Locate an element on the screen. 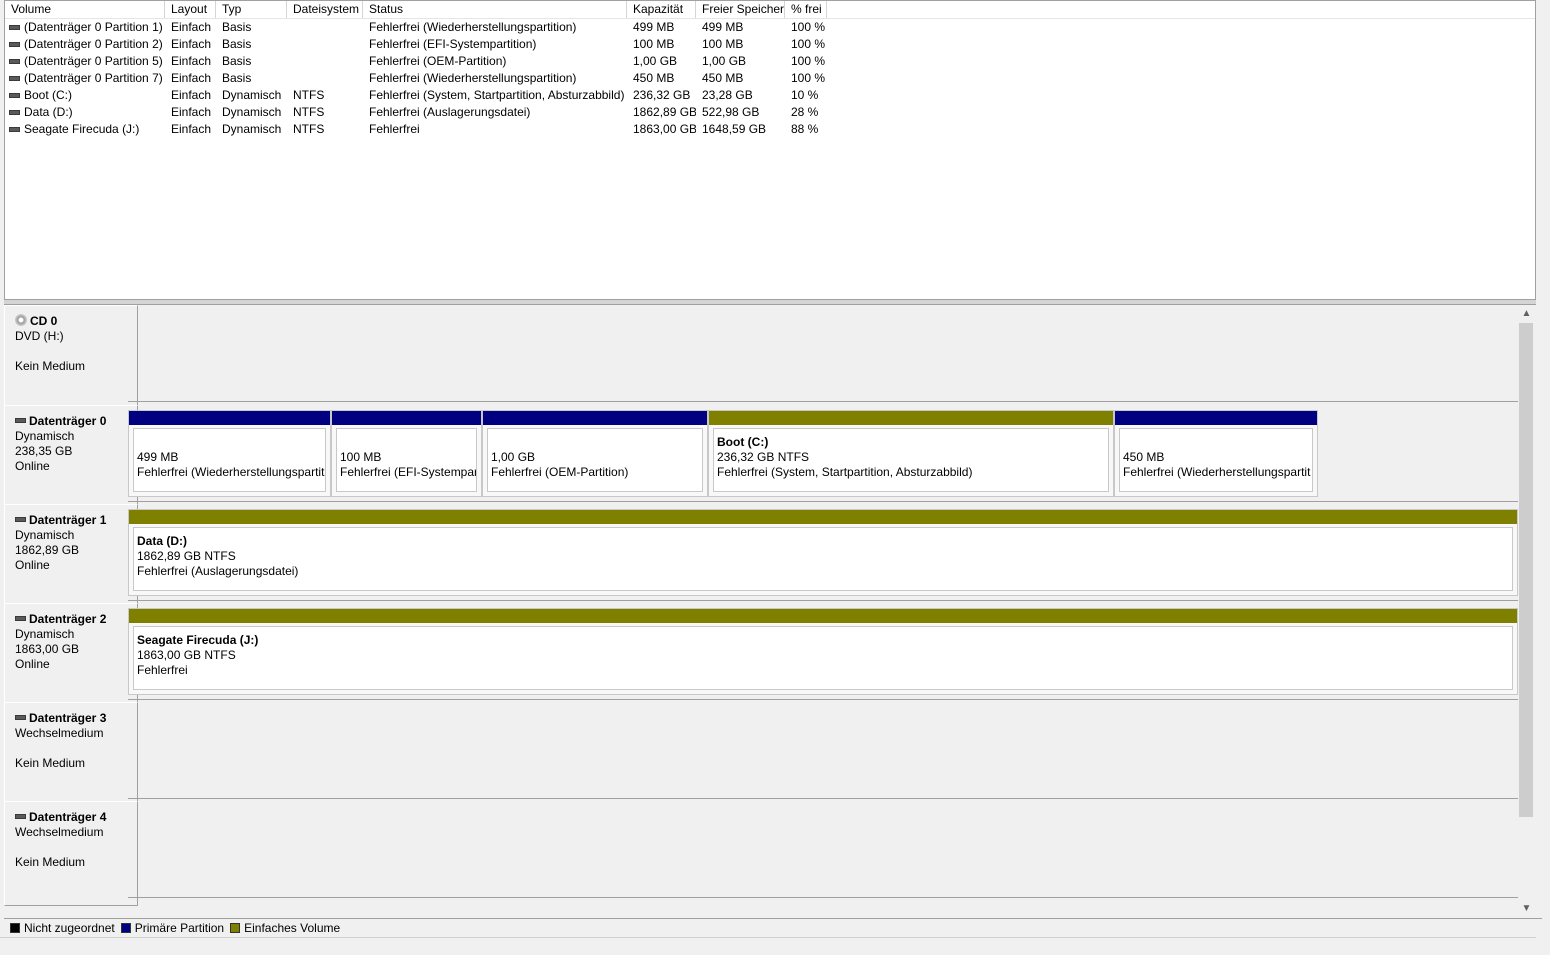  disk-label: Datenträger 1 Dynamisch 1862,89 GB Online is located at coordinates (71, 556).